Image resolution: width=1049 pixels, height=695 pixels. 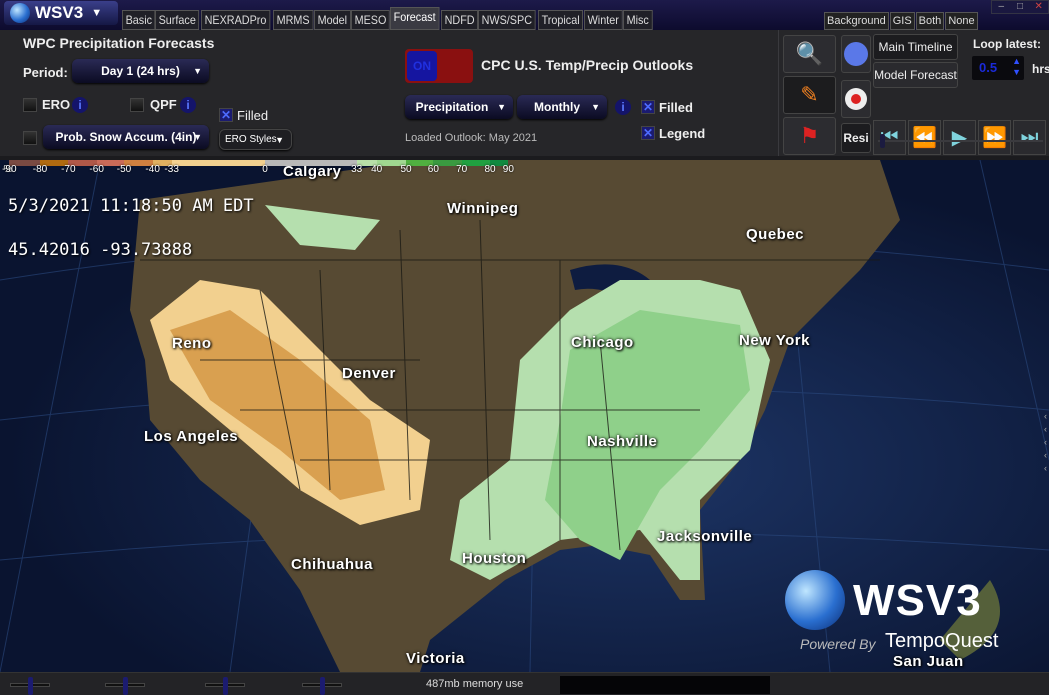 What do you see at coordinates (80, 105) in the screenshot?
I see `ero-info-icon: i` at bounding box center [80, 105].